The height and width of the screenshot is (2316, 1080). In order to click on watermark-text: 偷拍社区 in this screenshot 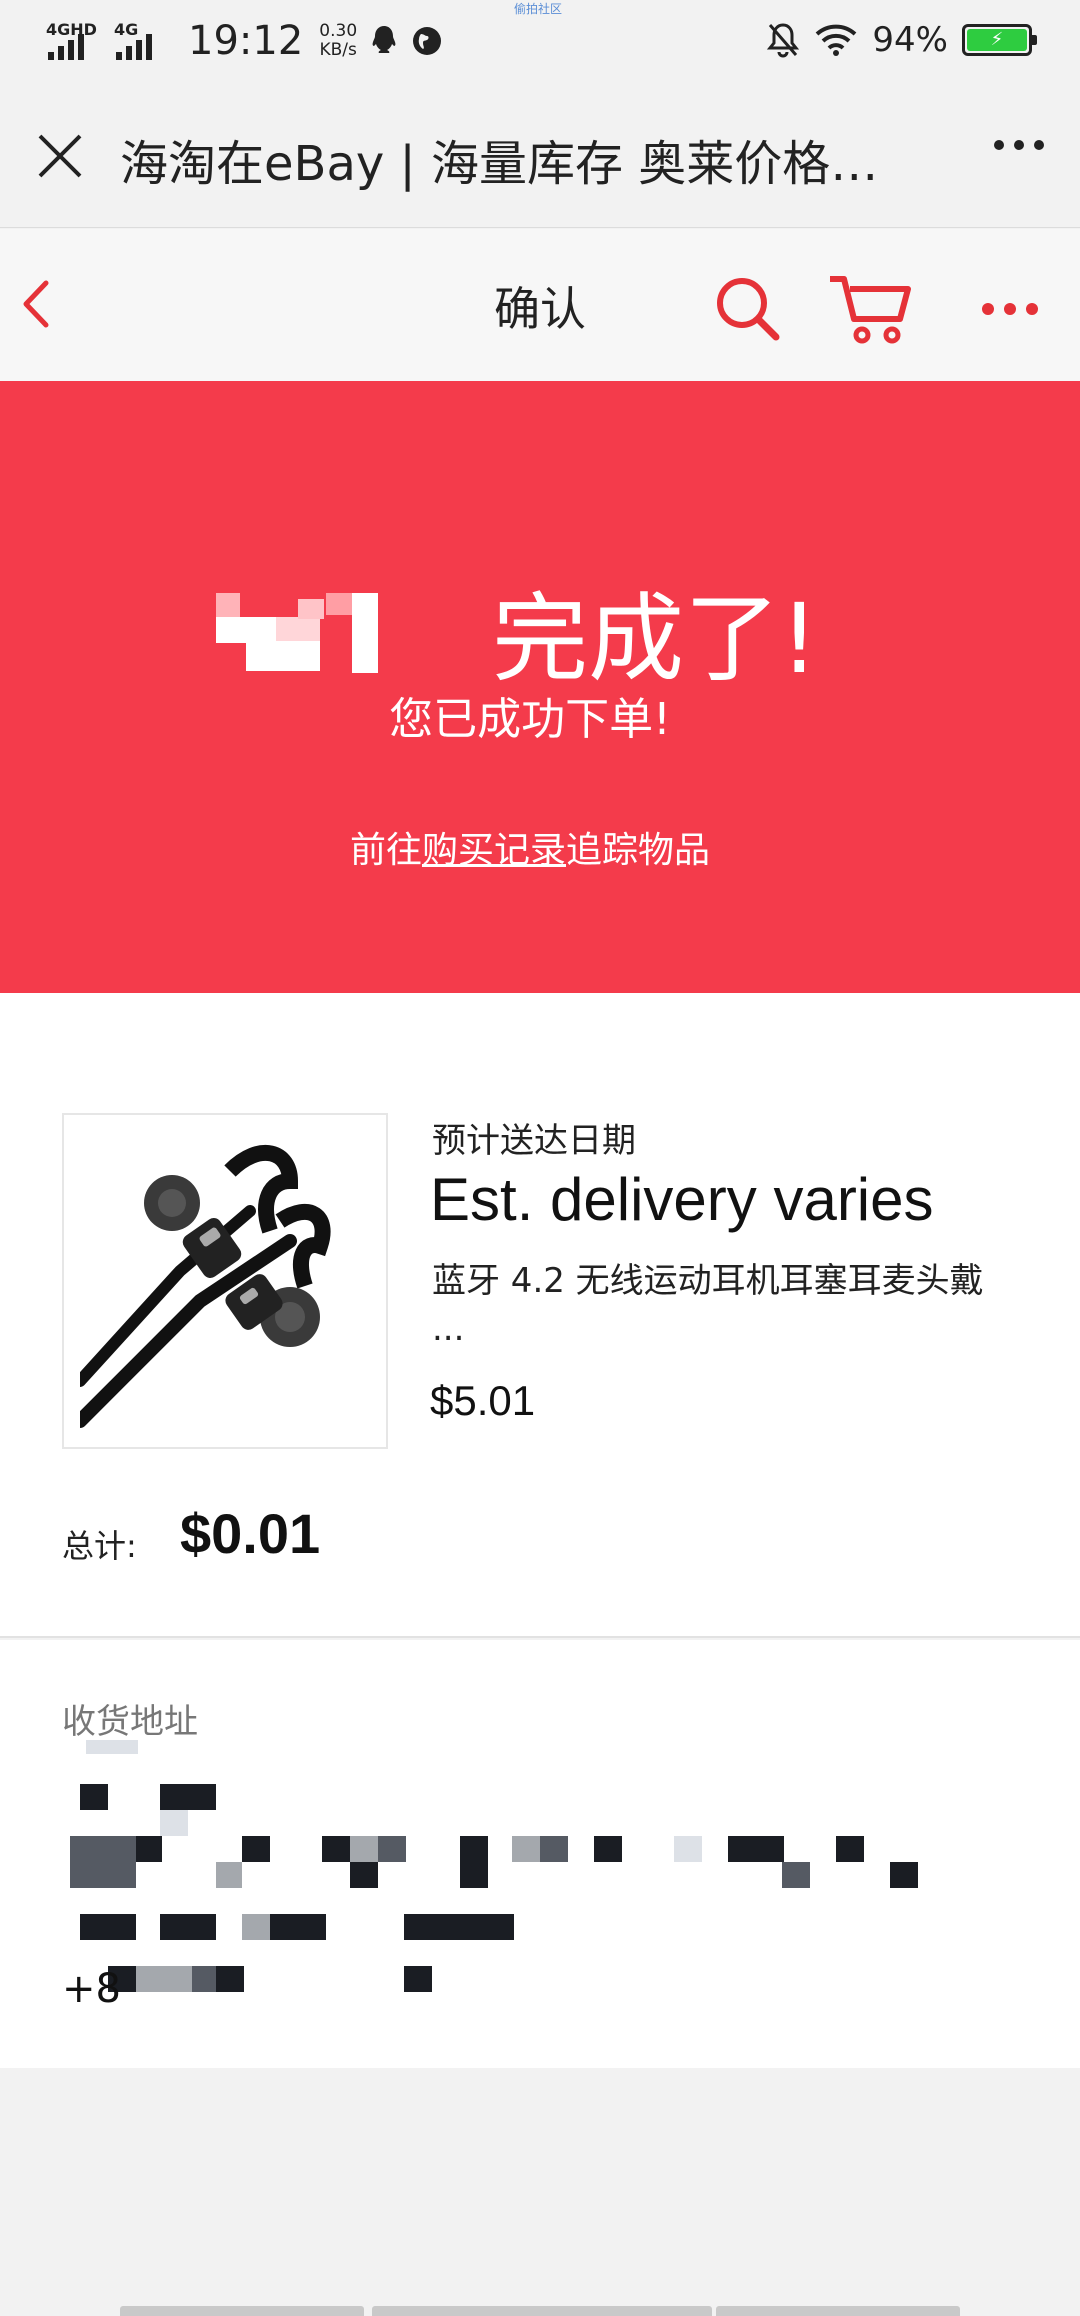, I will do `click(538, 9)`.